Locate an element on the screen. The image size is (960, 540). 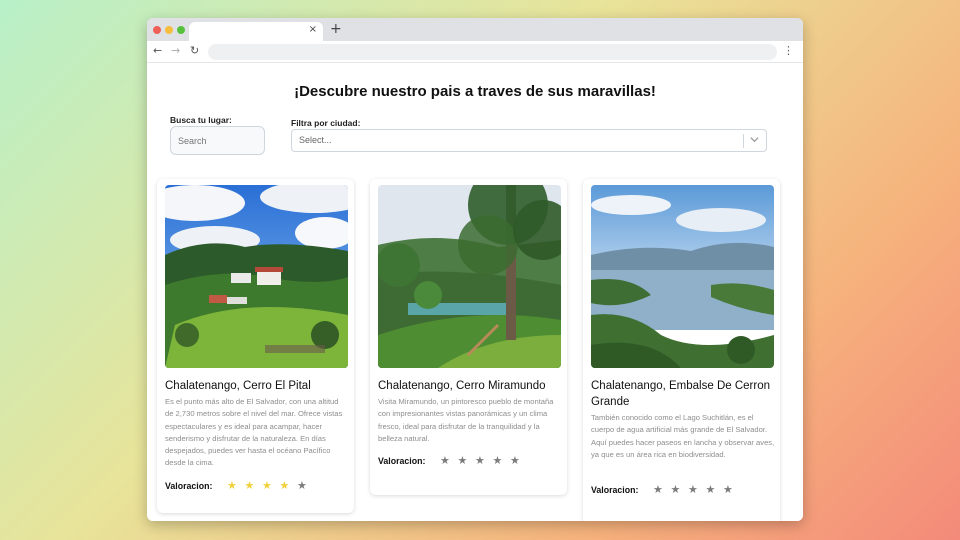
maximize-window-button is located at coordinates (181, 30).